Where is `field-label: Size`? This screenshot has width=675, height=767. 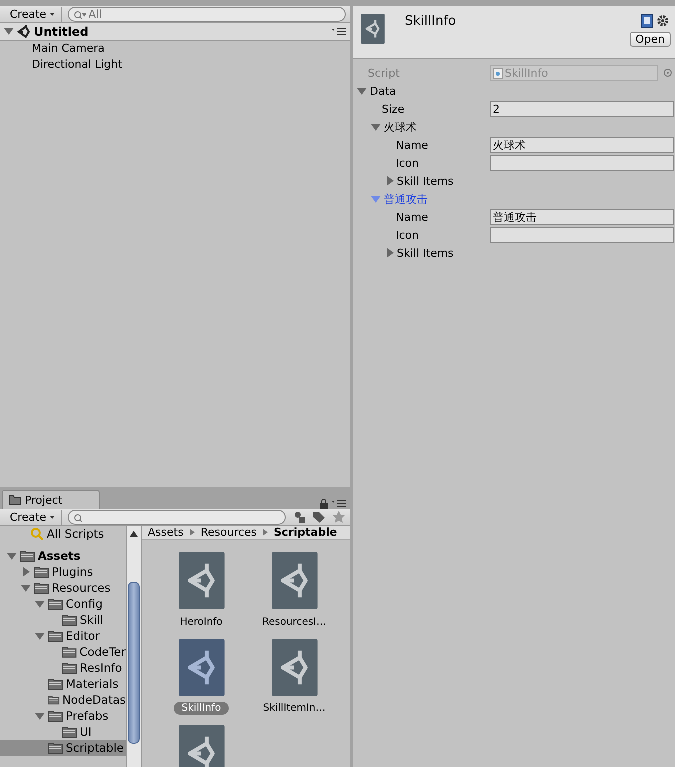
field-label: Size is located at coordinates (394, 109).